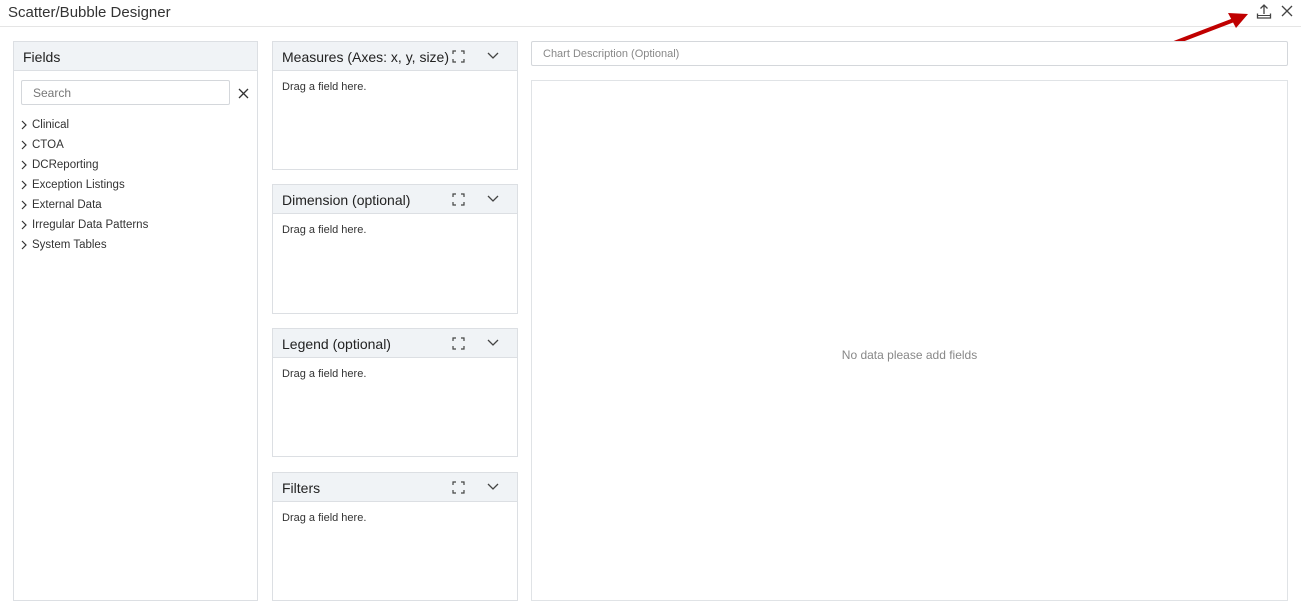  Describe the element at coordinates (650, 13) in the screenshot. I see `title-bar: Scatter/Bubble Designer` at that location.